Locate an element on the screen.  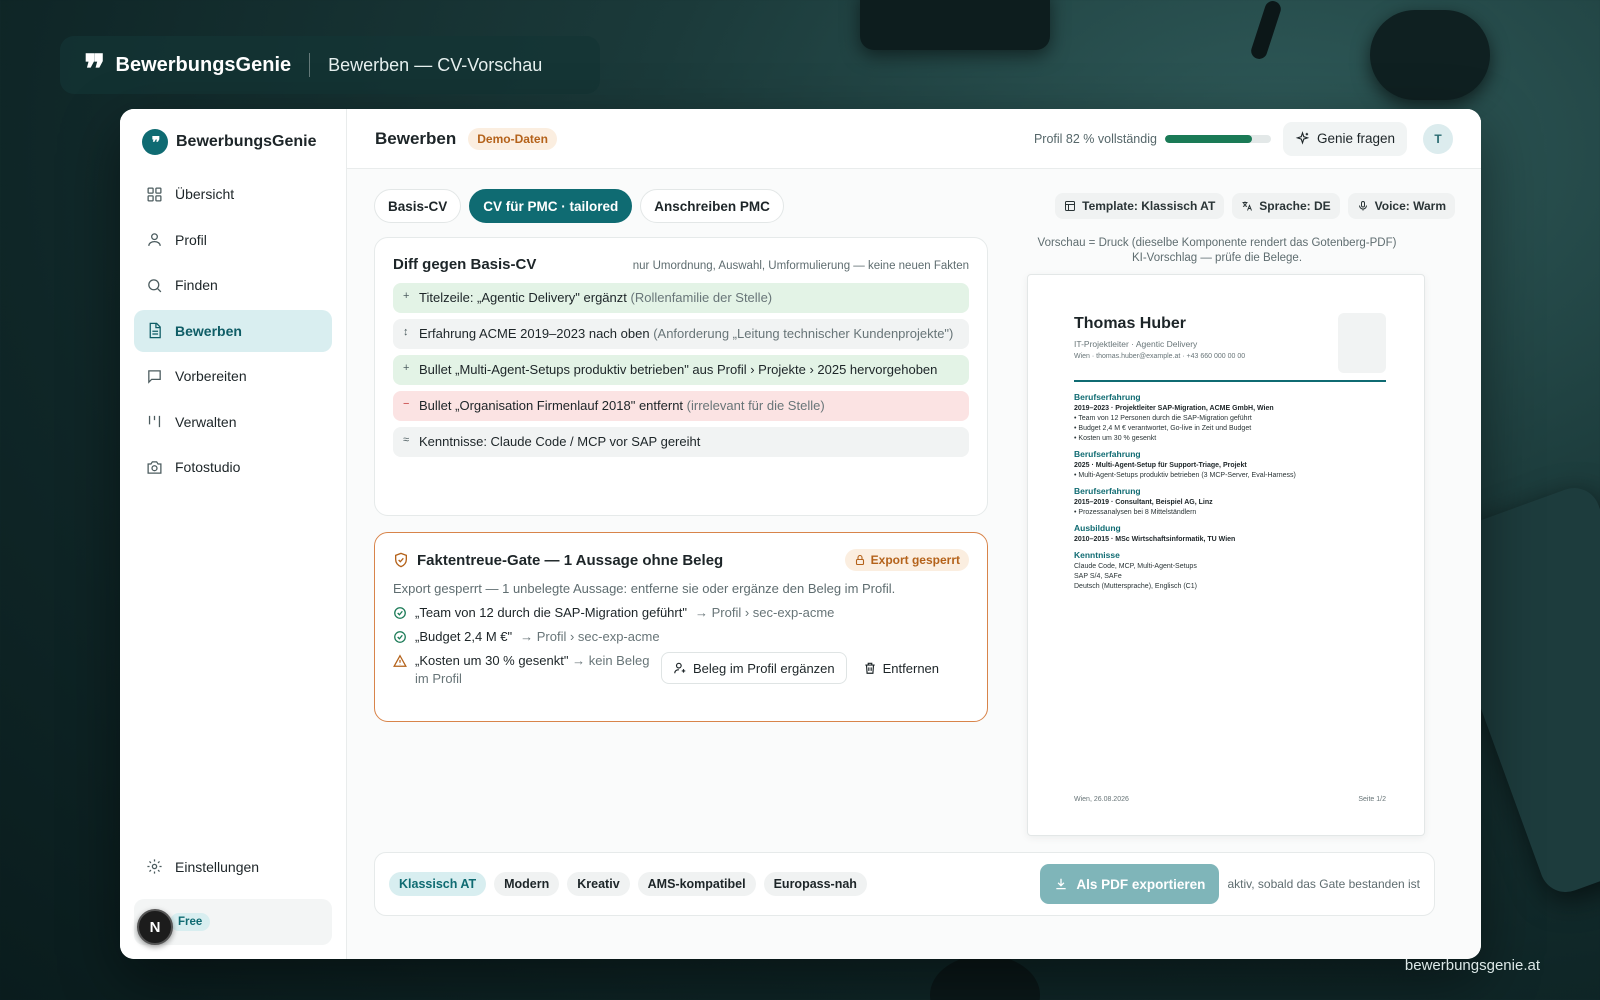
approx-icon: ≈ is located at coordinates (406, 440).